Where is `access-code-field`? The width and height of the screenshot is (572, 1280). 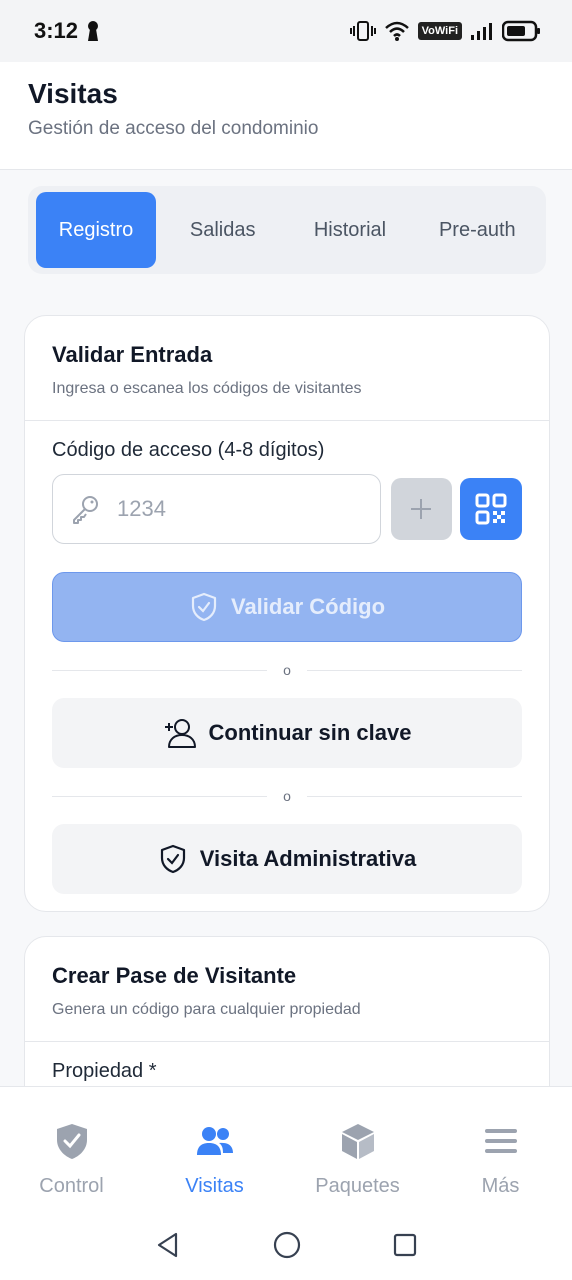 access-code-field is located at coordinates (216, 509).